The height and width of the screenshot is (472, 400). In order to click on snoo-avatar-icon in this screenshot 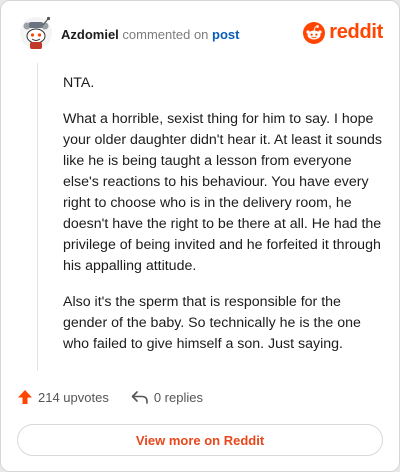, I will do `click(36, 33)`.